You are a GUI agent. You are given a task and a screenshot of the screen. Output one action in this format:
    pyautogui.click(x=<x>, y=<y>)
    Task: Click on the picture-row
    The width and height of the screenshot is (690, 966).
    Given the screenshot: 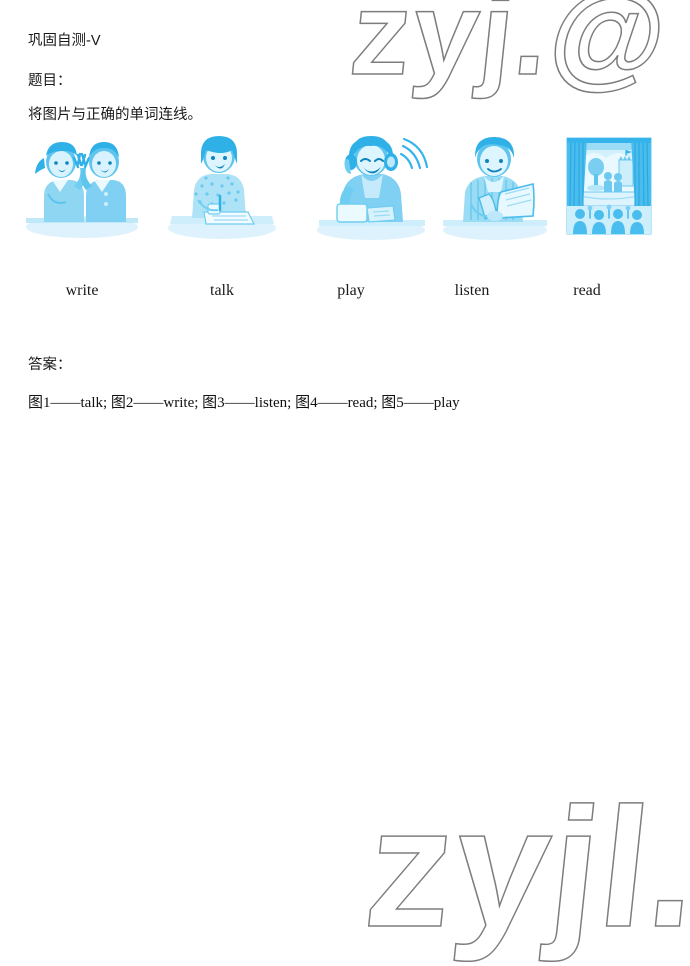 What is the action you would take?
    pyautogui.click(x=342, y=188)
    